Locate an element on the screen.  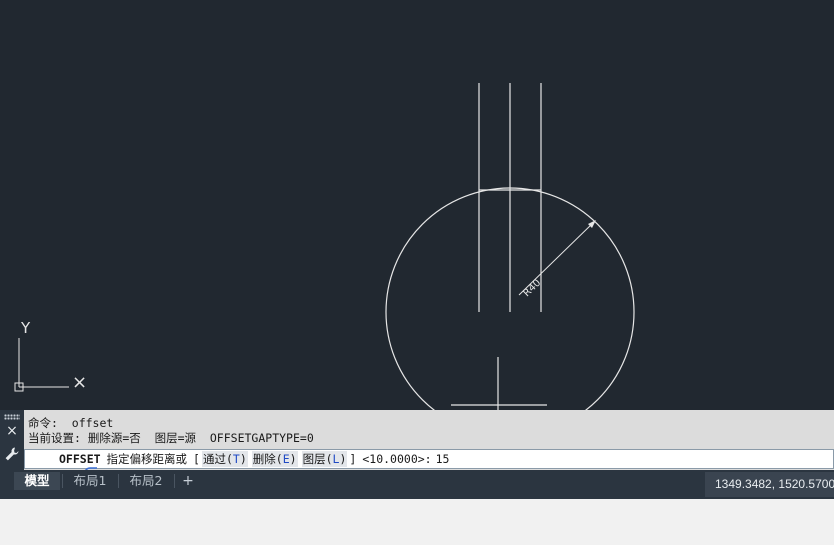
tab-model: 模型 is located at coordinates (37, 481).